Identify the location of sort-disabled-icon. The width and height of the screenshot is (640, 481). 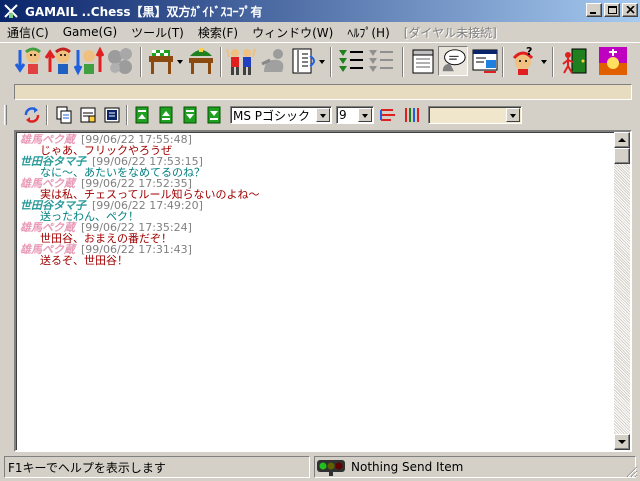
(381, 61).